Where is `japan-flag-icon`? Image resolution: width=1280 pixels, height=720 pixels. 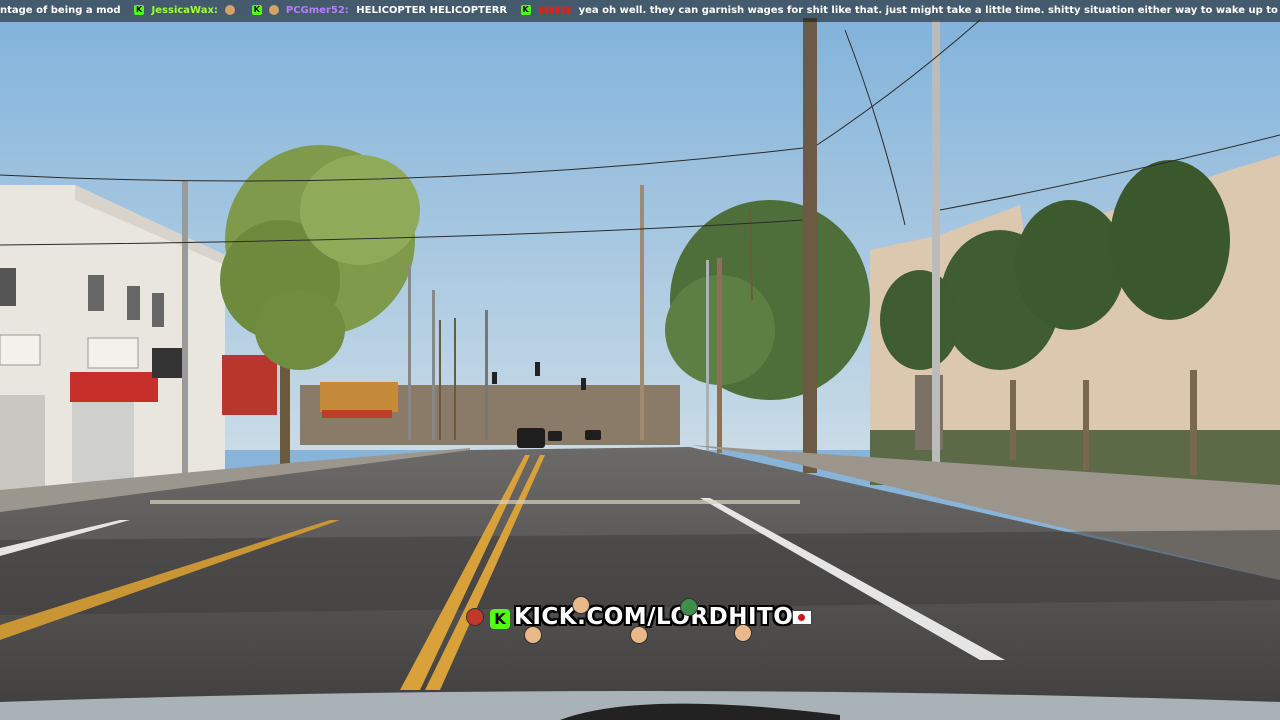 japan-flag-icon is located at coordinates (802, 617).